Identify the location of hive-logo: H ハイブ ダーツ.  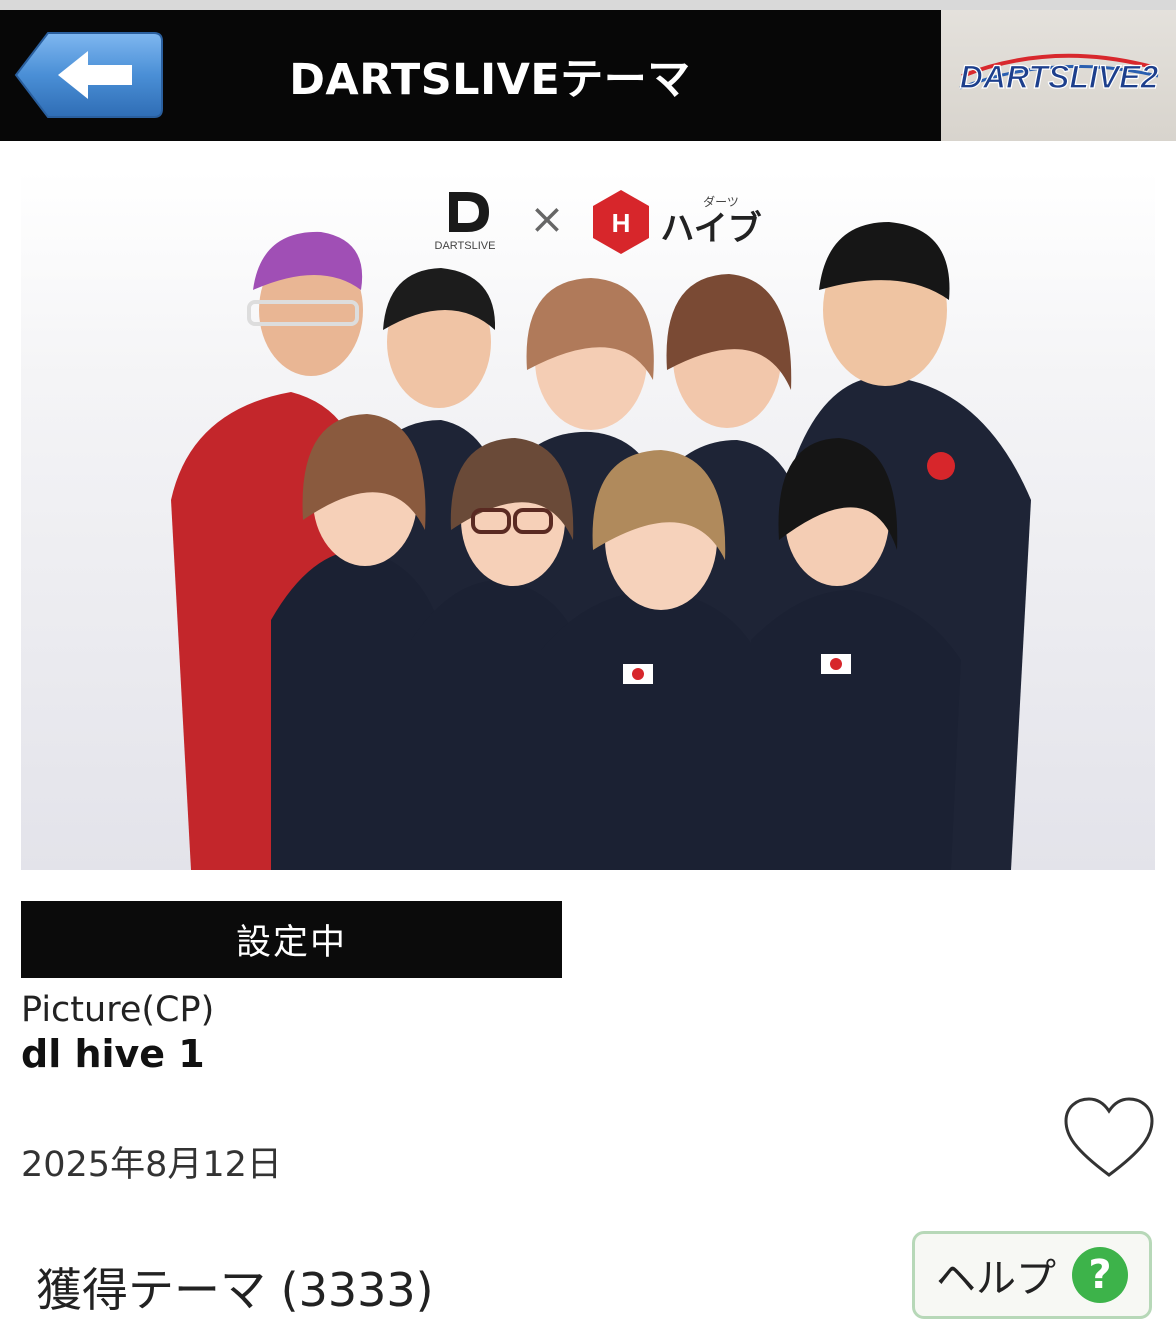
(677, 222).